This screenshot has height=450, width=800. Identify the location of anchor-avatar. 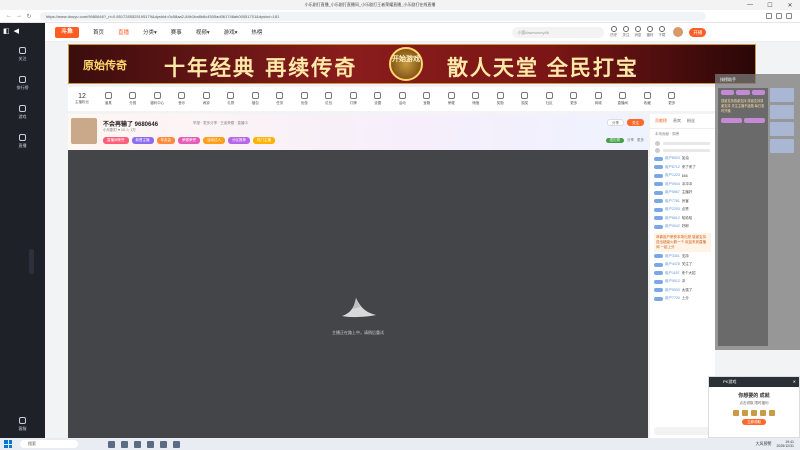
(84, 131).